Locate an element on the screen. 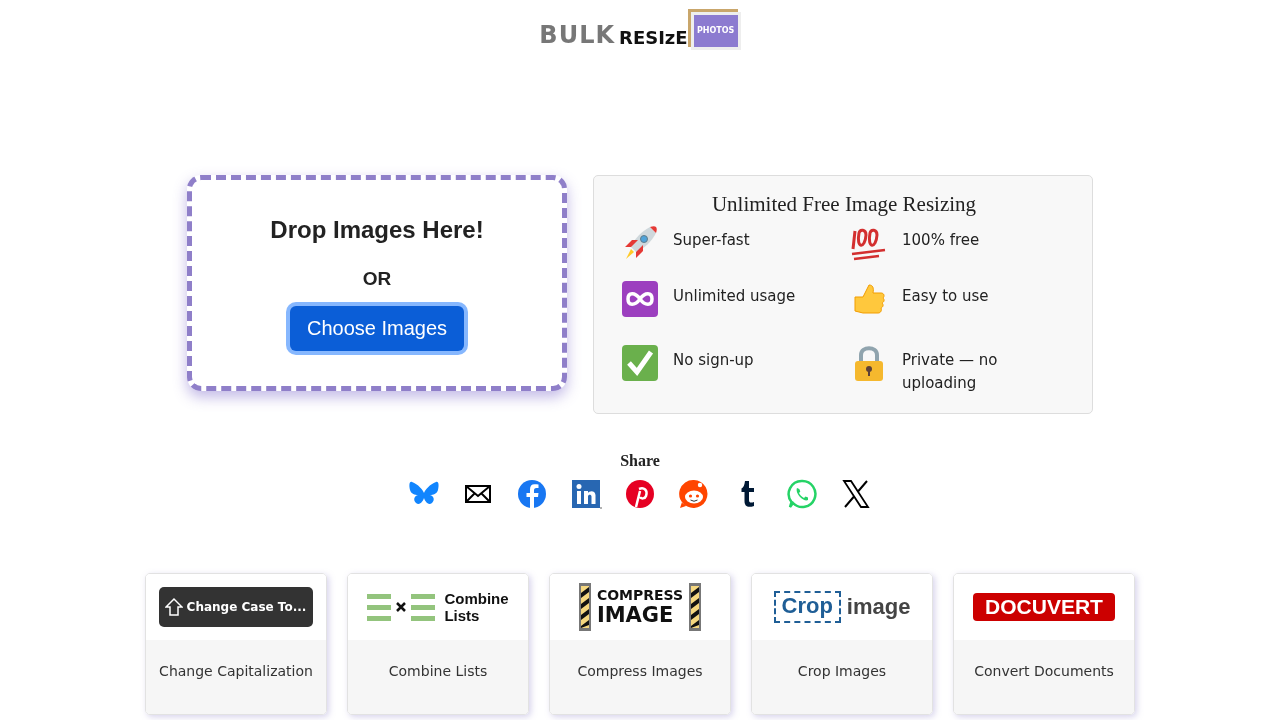  drop-zone: Drop Images Here! OR Choose Images is located at coordinates (377, 283).